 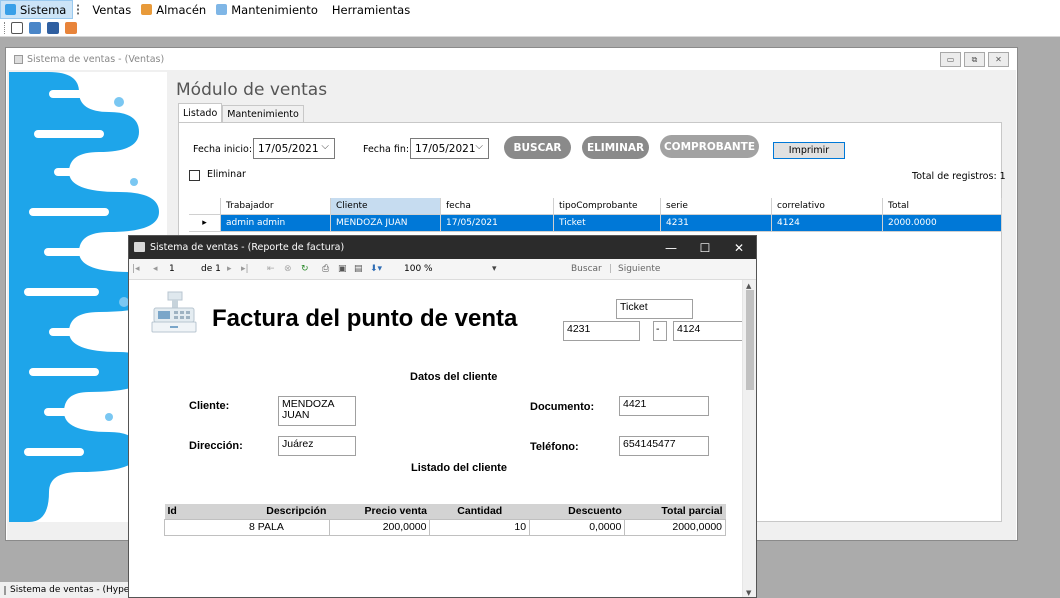 What do you see at coordinates (709, 146) in the screenshot?
I see `comprobante-button: COMPROBANTE` at bounding box center [709, 146].